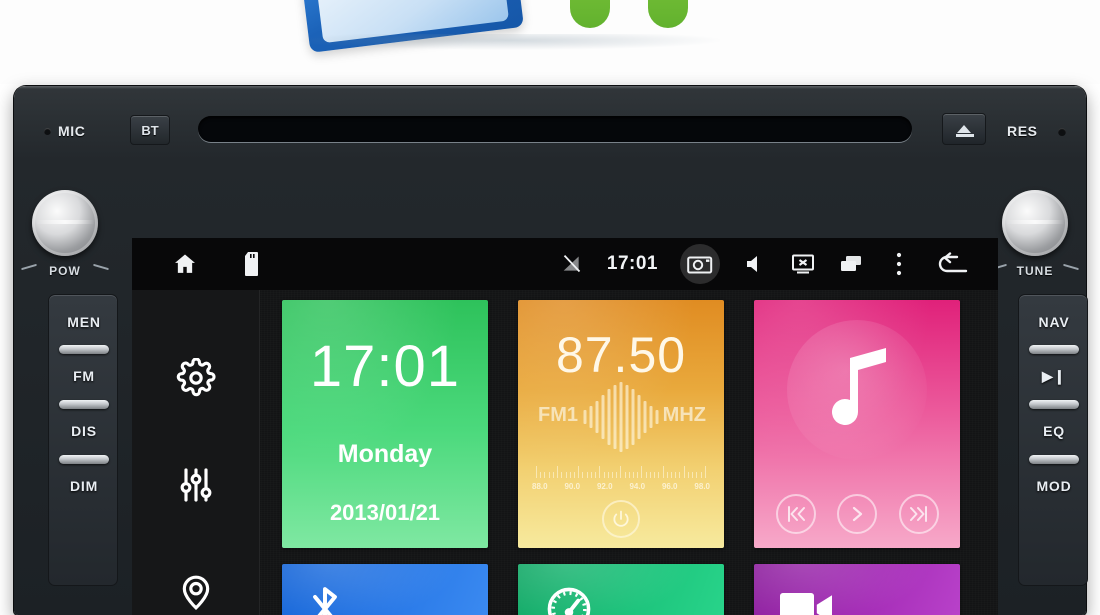 This screenshot has height=615, width=1100. I want to click on hw-key-dim: DIM, so click(84, 486).